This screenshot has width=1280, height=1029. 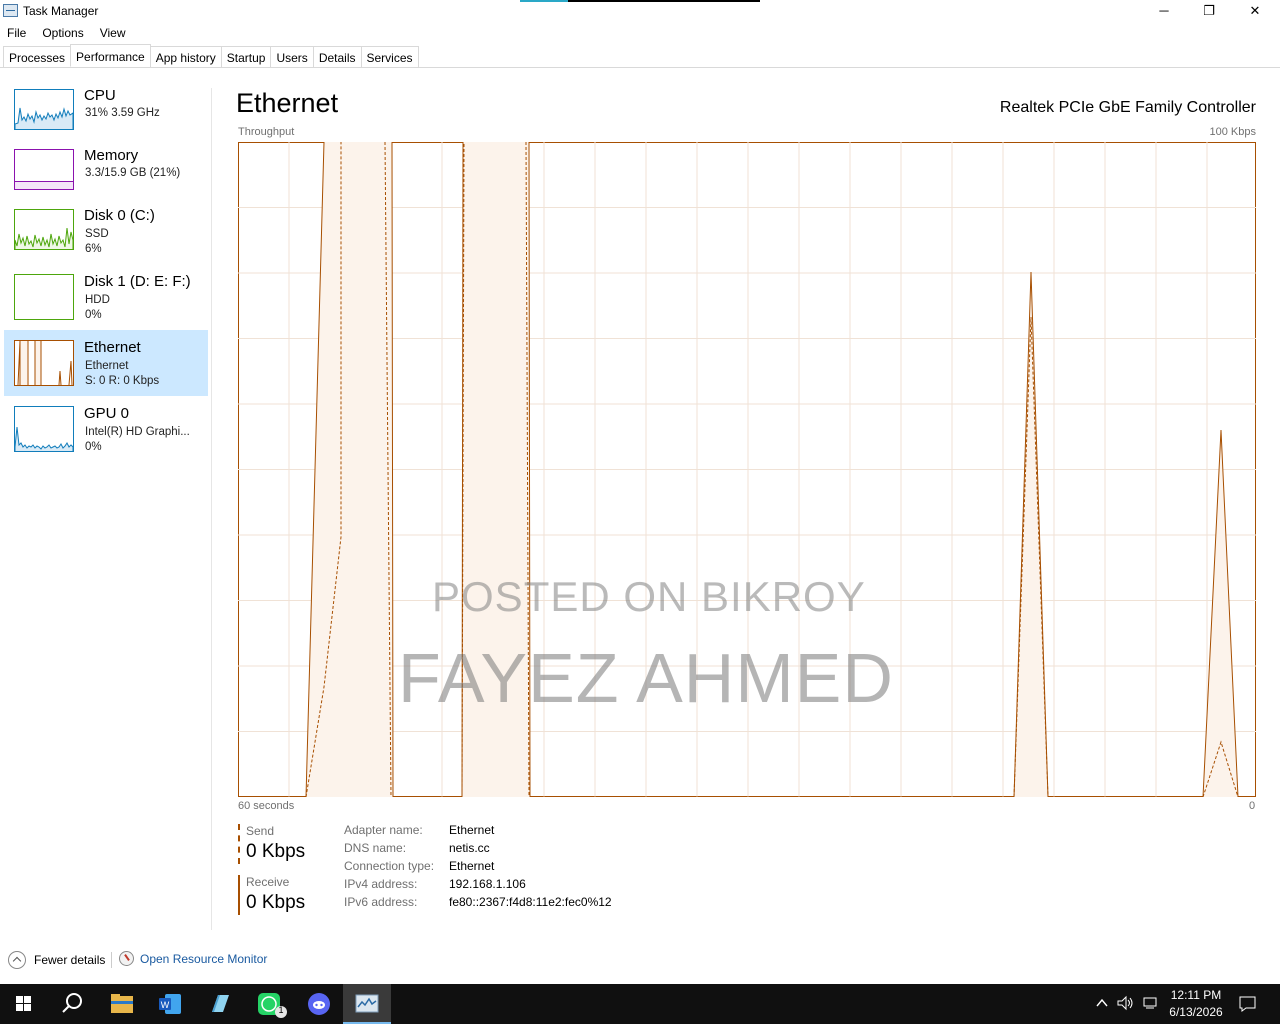 What do you see at coordinates (37, 57) in the screenshot?
I see `tab-processes: Processes` at bounding box center [37, 57].